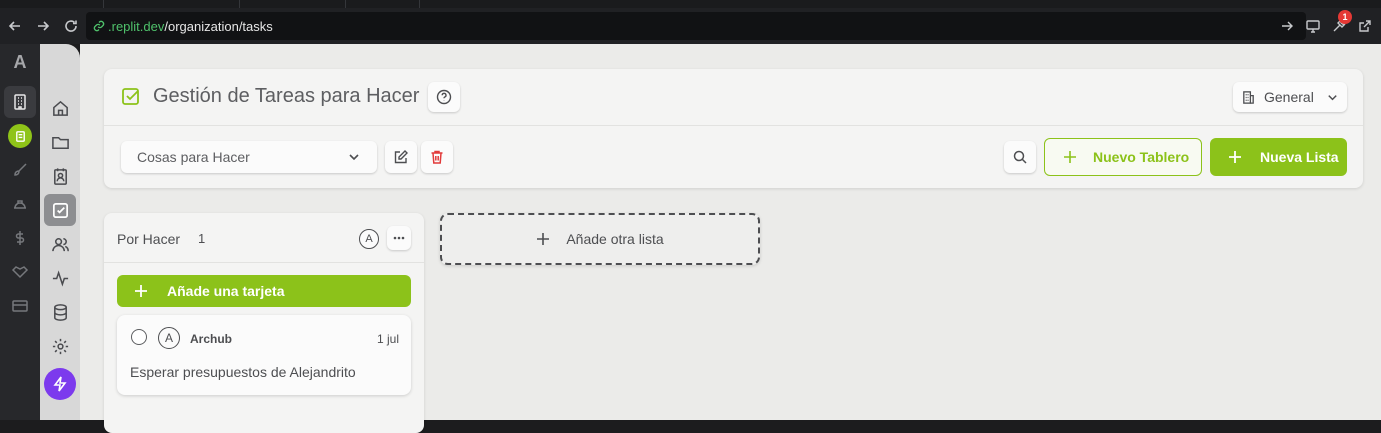 The width and height of the screenshot is (1381, 433). Describe the element at coordinates (169, 338) in the screenshot. I see `task-avatar: A` at that location.